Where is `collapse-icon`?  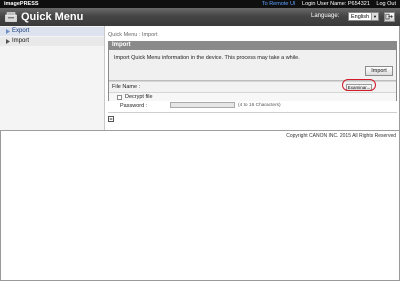
collapse-icon is located at coordinates (111, 119).